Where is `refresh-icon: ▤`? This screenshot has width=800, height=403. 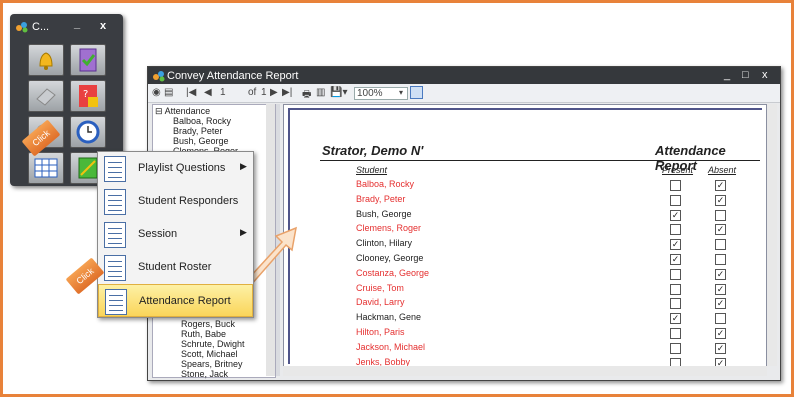 refresh-icon: ▤ is located at coordinates (168, 92).